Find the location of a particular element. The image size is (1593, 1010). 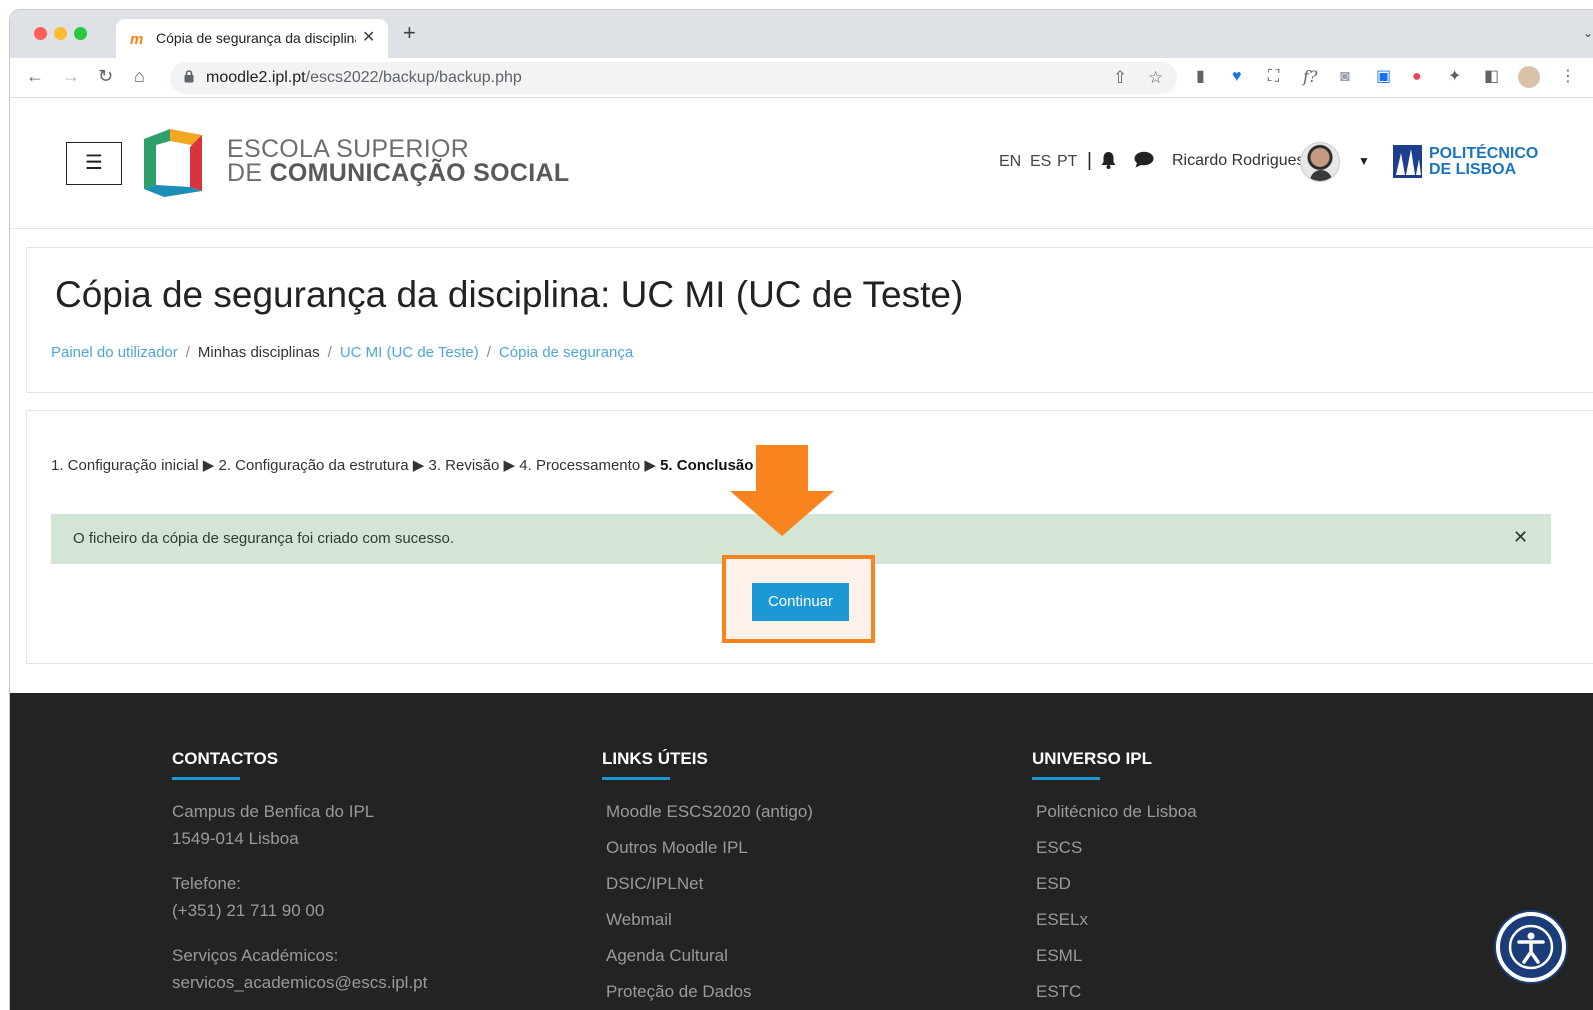

footer-link: Moodle ESCS2020 (antigo) is located at coordinates (709, 812).